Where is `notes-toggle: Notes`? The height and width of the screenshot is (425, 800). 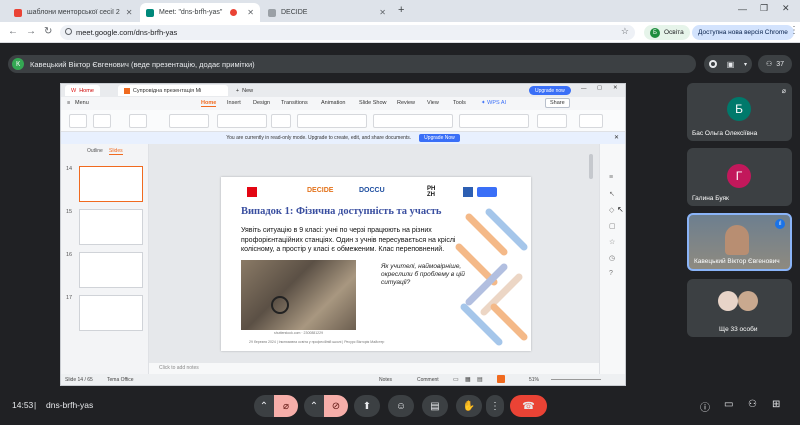 notes-toggle: Notes is located at coordinates (385, 380).